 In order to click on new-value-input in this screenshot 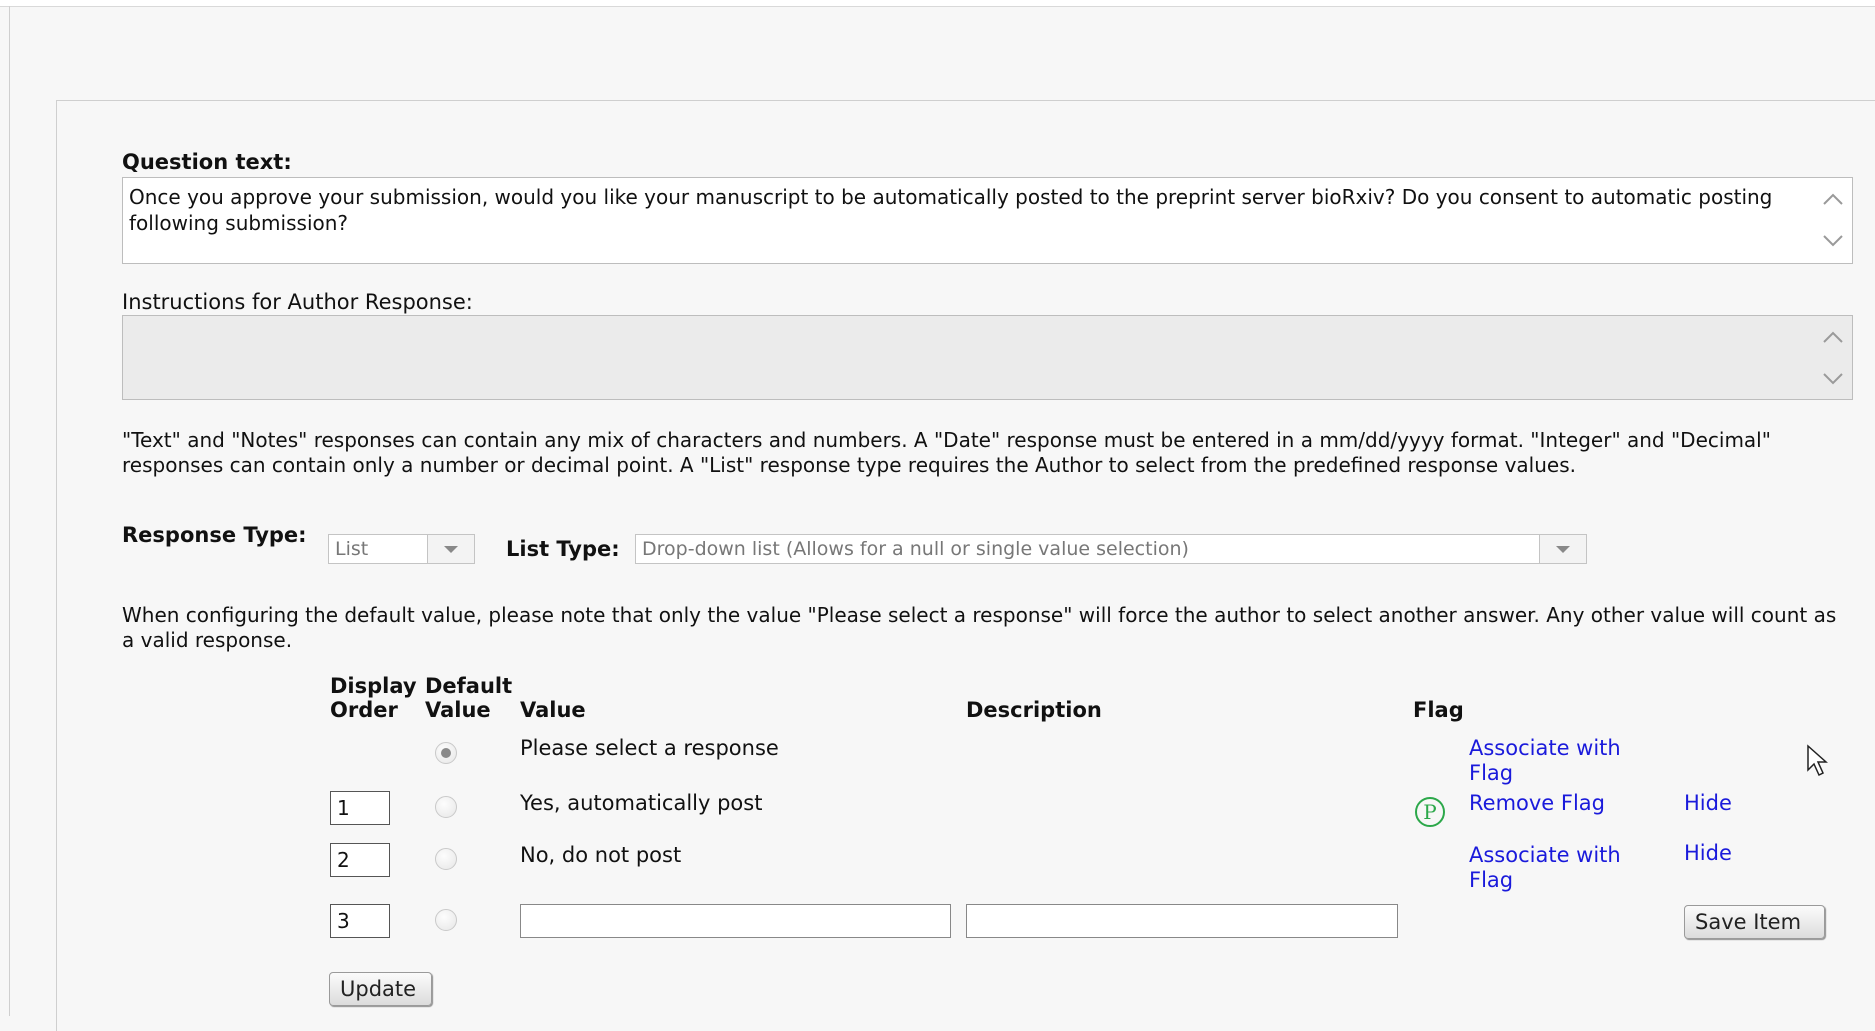, I will do `click(735, 921)`.